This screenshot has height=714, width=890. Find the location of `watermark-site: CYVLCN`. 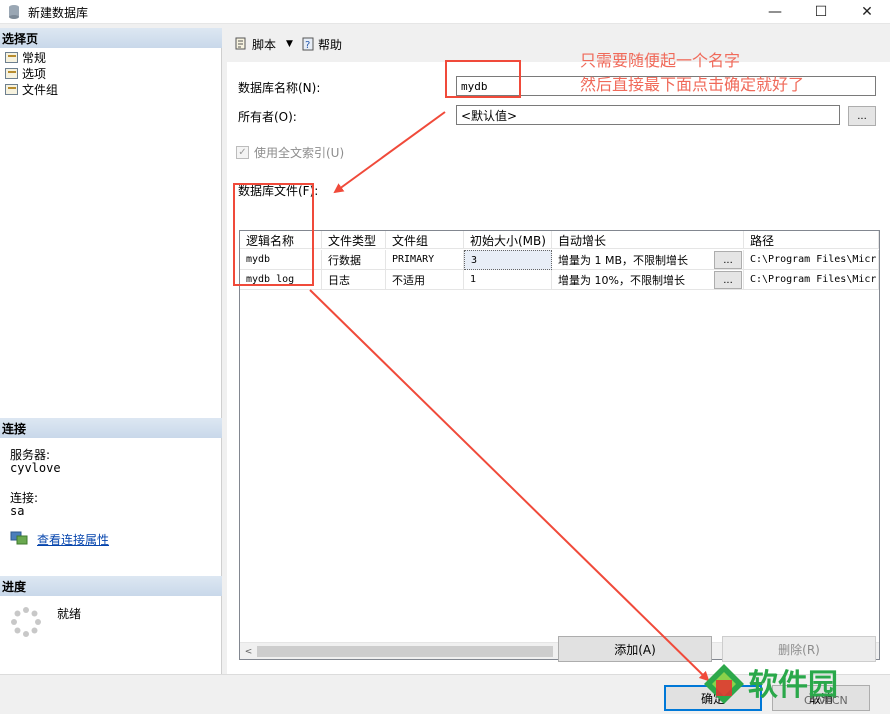

watermark-site: CYVLCN is located at coordinates (826, 700).